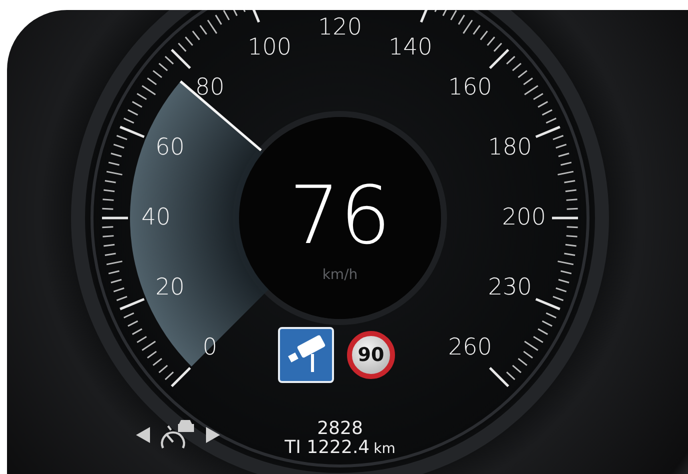 This screenshot has width=688, height=474. I want to click on speed-unit: km/h, so click(340, 275).